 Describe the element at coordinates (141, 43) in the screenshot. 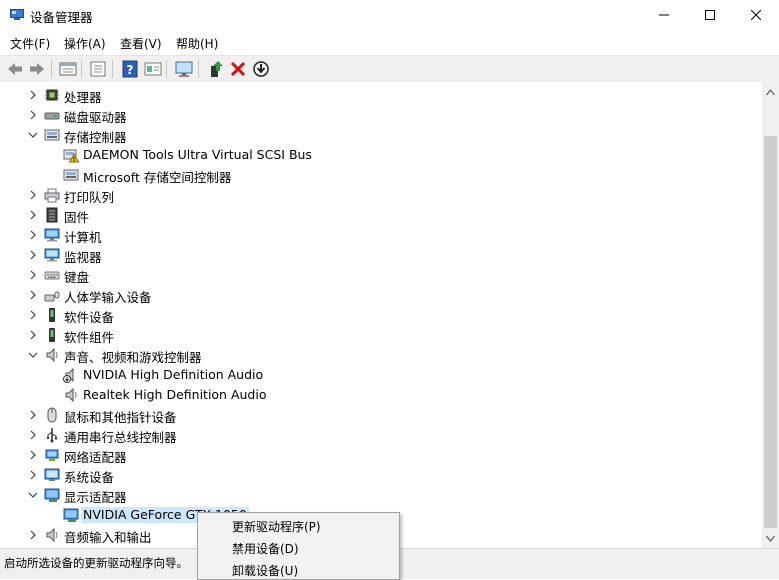

I see `menu-view: 查看(V)` at that location.